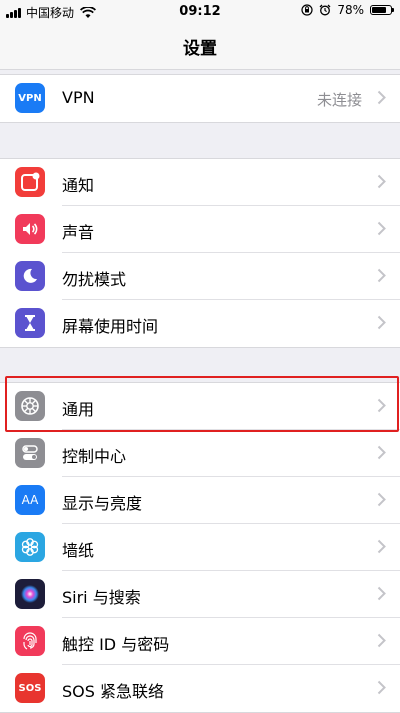 The image size is (400, 713). I want to click on settings-row-label: Siri 与搜索, so click(101, 597).